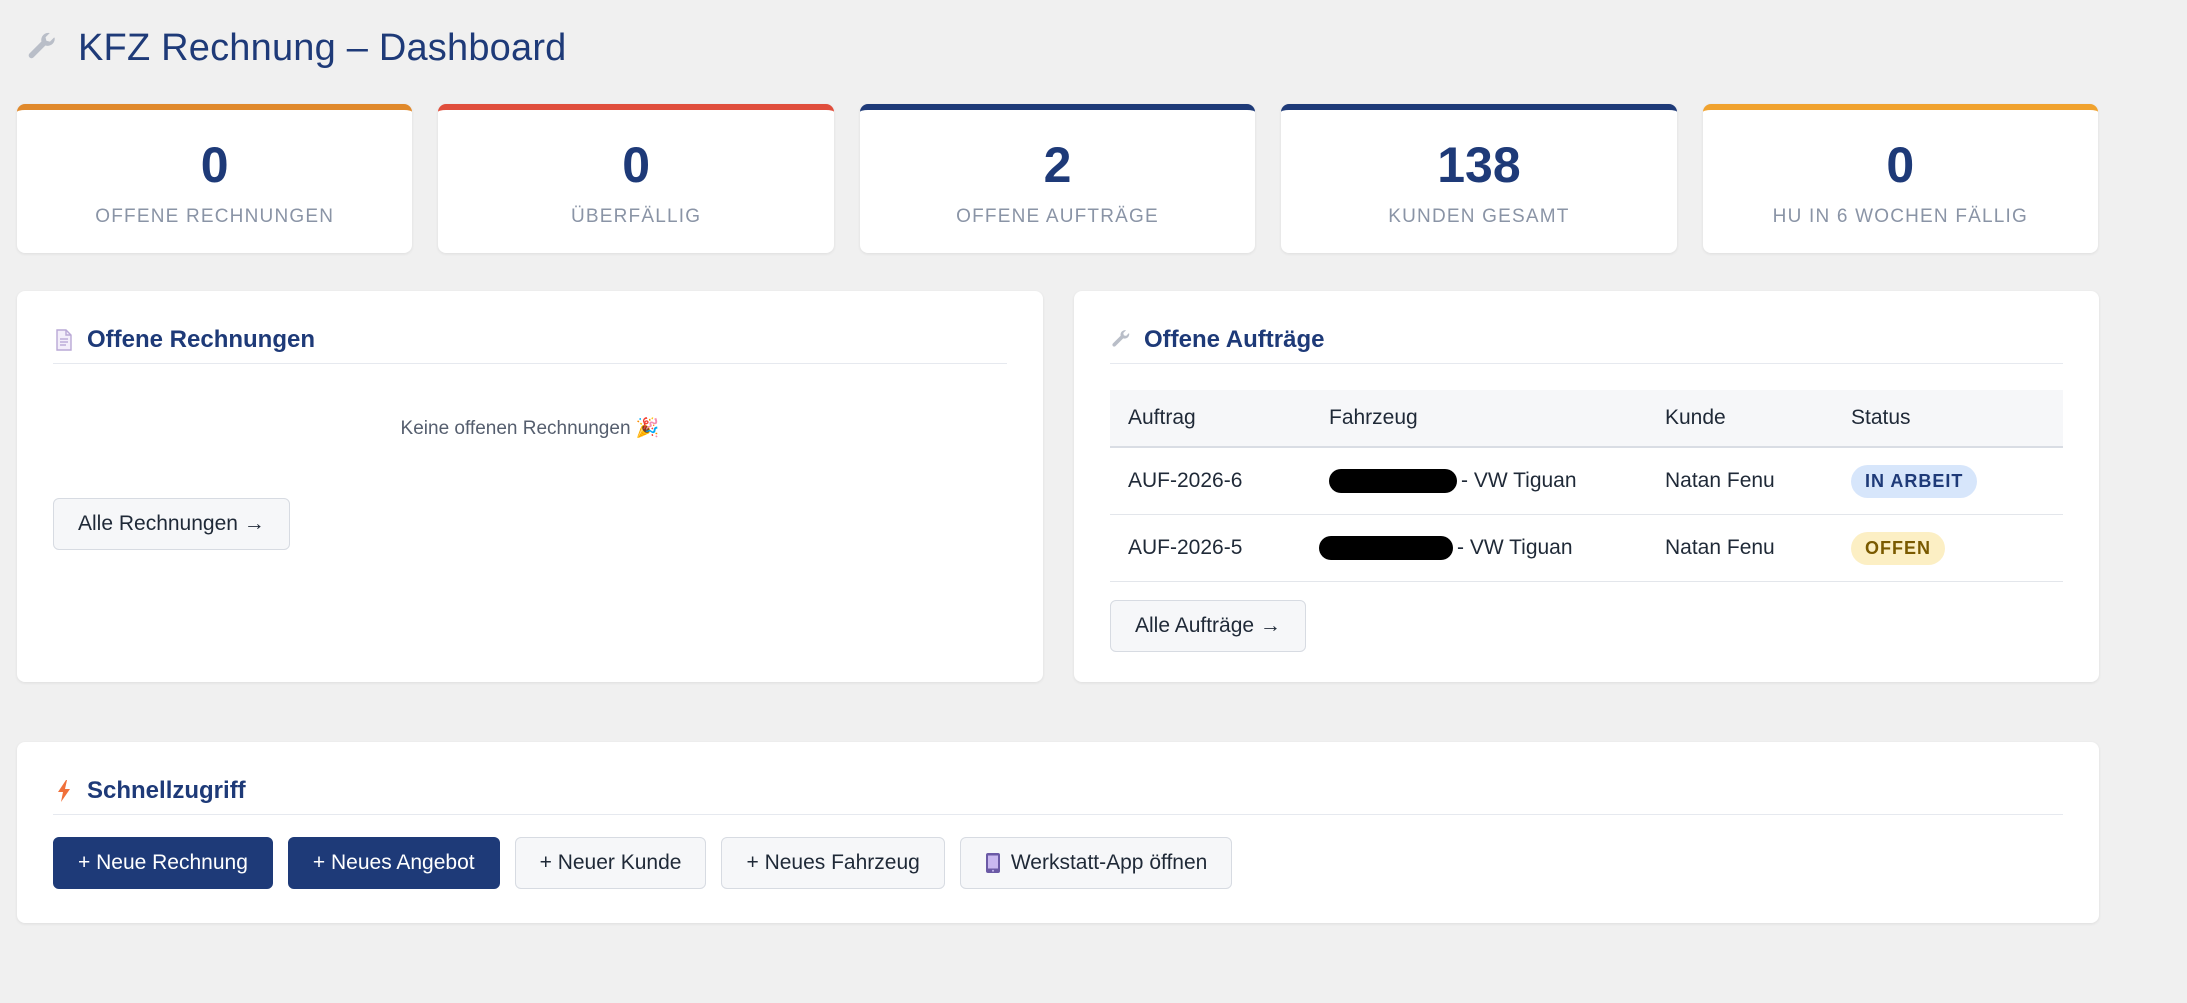 The height and width of the screenshot is (1003, 2187). What do you see at coordinates (530, 428) in the screenshot?
I see `empty-invoices-message: Keine offenen Rechnungen 🎉` at bounding box center [530, 428].